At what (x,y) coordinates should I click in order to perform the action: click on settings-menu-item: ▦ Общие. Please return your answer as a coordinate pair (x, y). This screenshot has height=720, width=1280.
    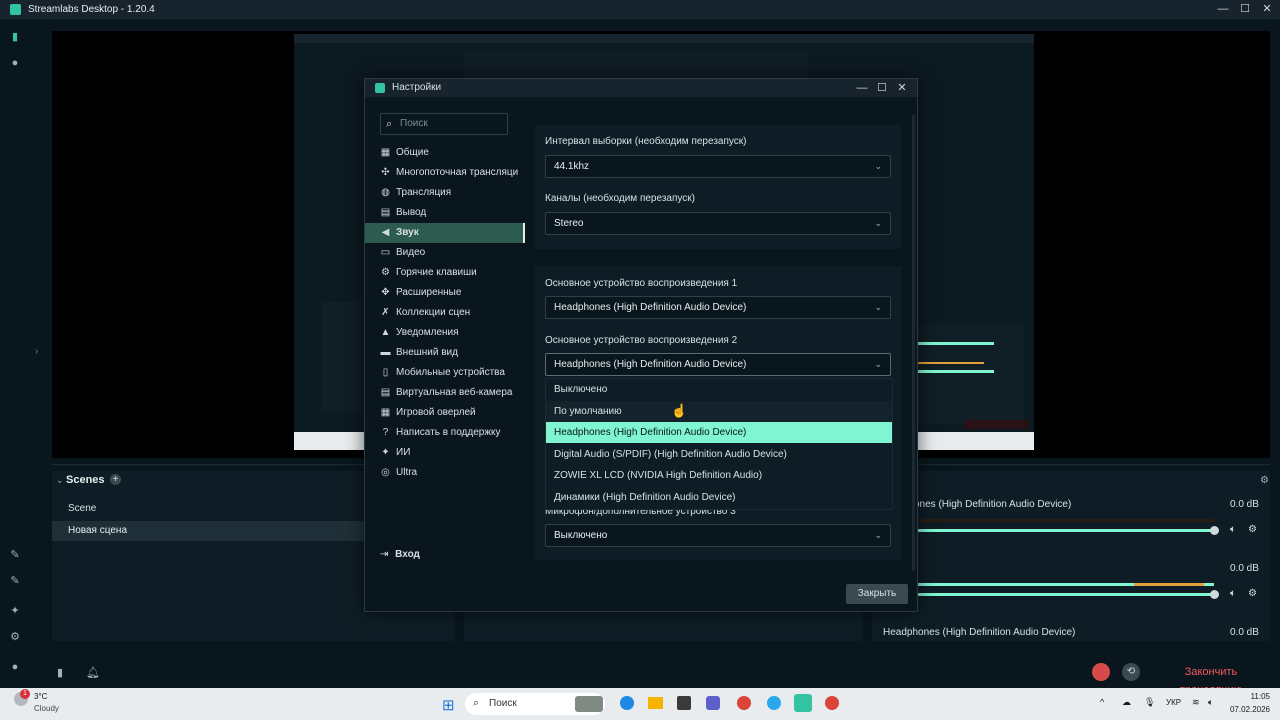
    Looking at the image, I should click on (444, 153).